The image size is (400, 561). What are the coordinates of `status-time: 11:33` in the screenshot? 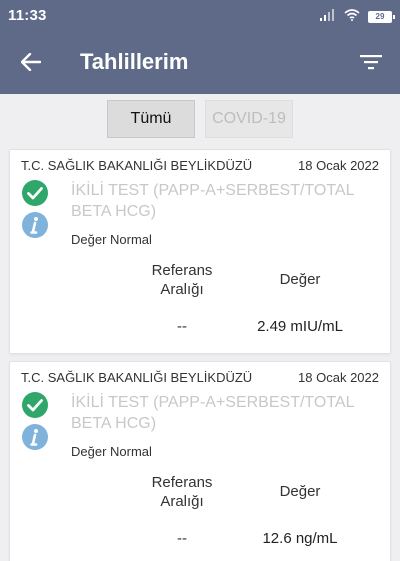 It's located at (27, 15).